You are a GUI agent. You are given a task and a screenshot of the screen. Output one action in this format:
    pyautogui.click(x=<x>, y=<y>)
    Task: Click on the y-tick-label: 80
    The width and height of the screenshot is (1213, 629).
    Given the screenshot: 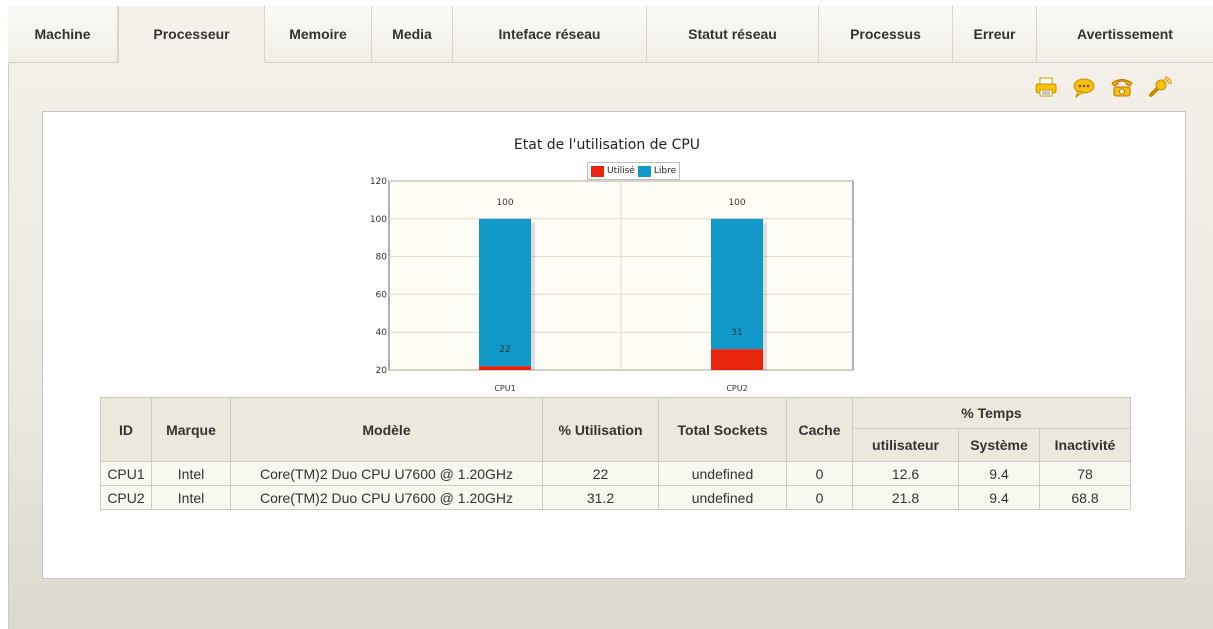 What is the action you would take?
    pyautogui.click(x=382, y=258)
    